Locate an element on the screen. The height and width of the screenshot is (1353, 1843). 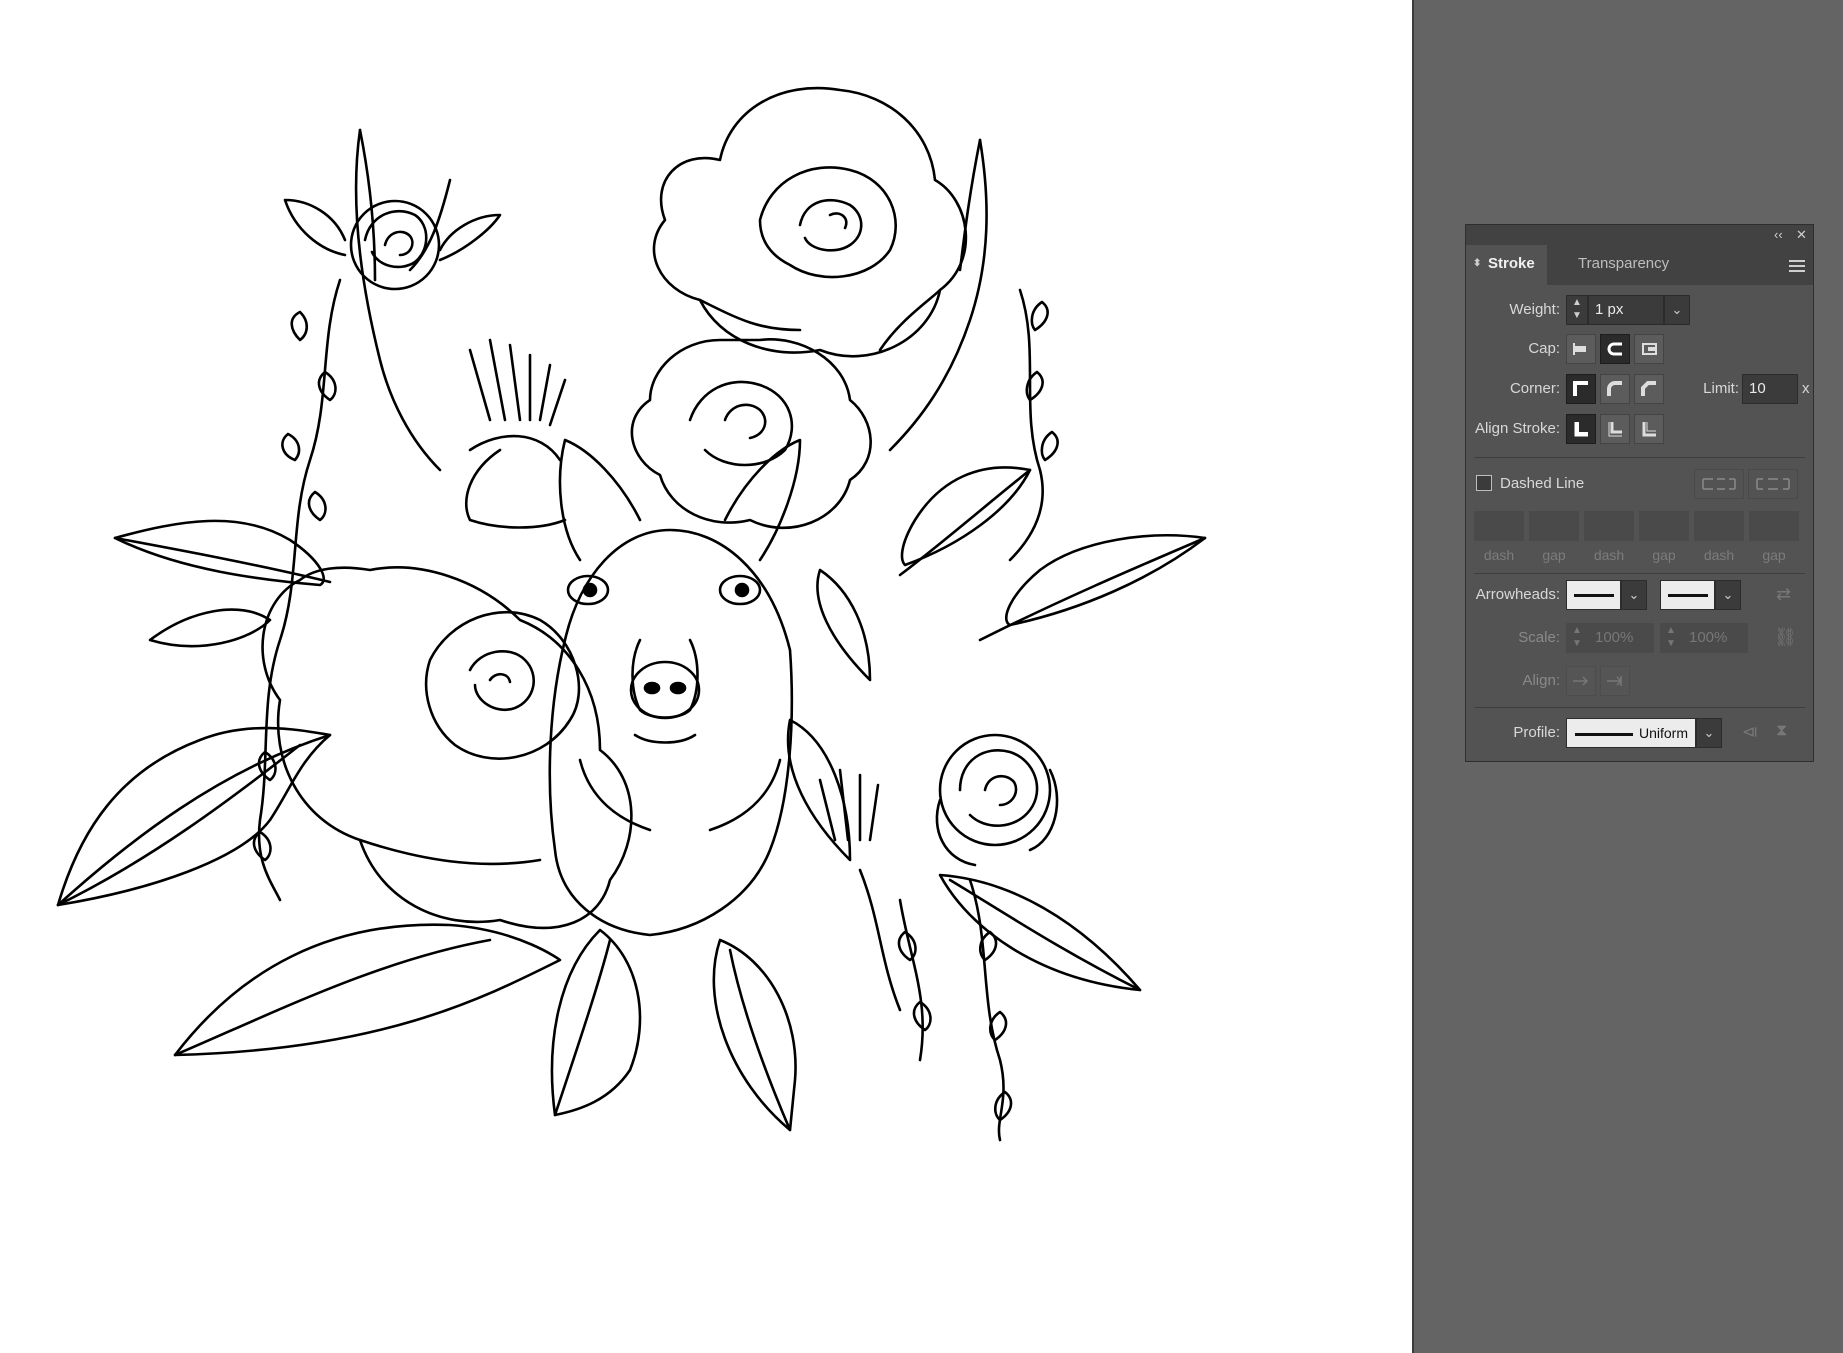
weight-label: Weight: is located at coordinates (1534, 309).